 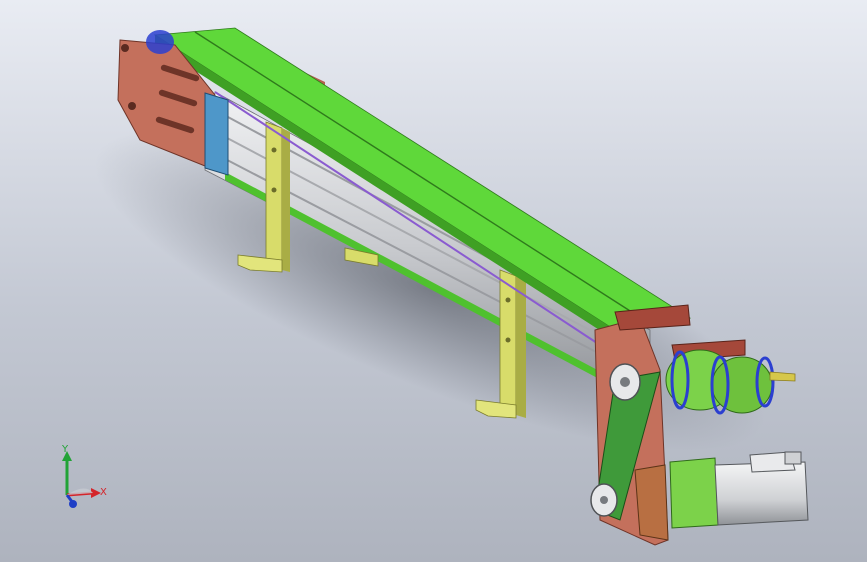 What do you see at coordinates (782, 376) in the screenshot?
I see `drive-shaft` at bounding box center [782, 376].